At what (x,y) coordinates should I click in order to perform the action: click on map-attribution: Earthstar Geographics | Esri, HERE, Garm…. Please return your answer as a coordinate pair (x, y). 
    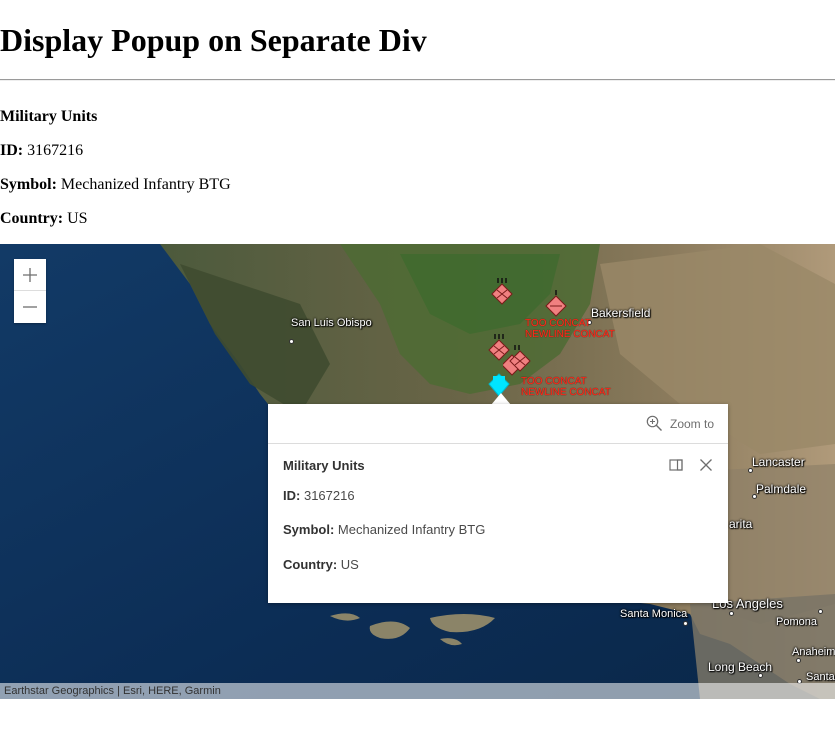
    Looking at the image, I should click on (417, 691).